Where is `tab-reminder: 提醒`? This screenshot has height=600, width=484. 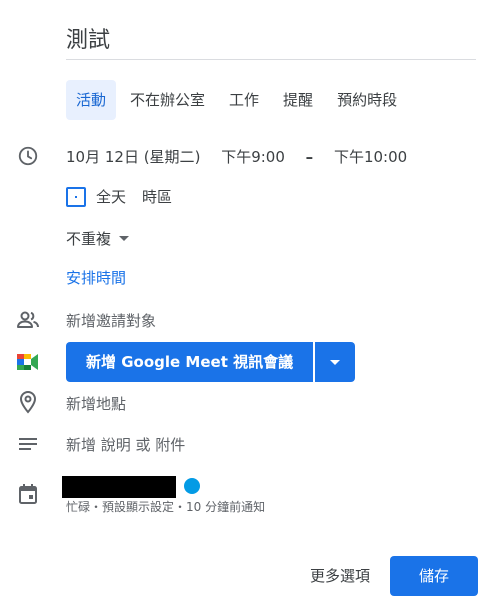 tab-reminder: 提醒 is located at coordinates (298, 100).